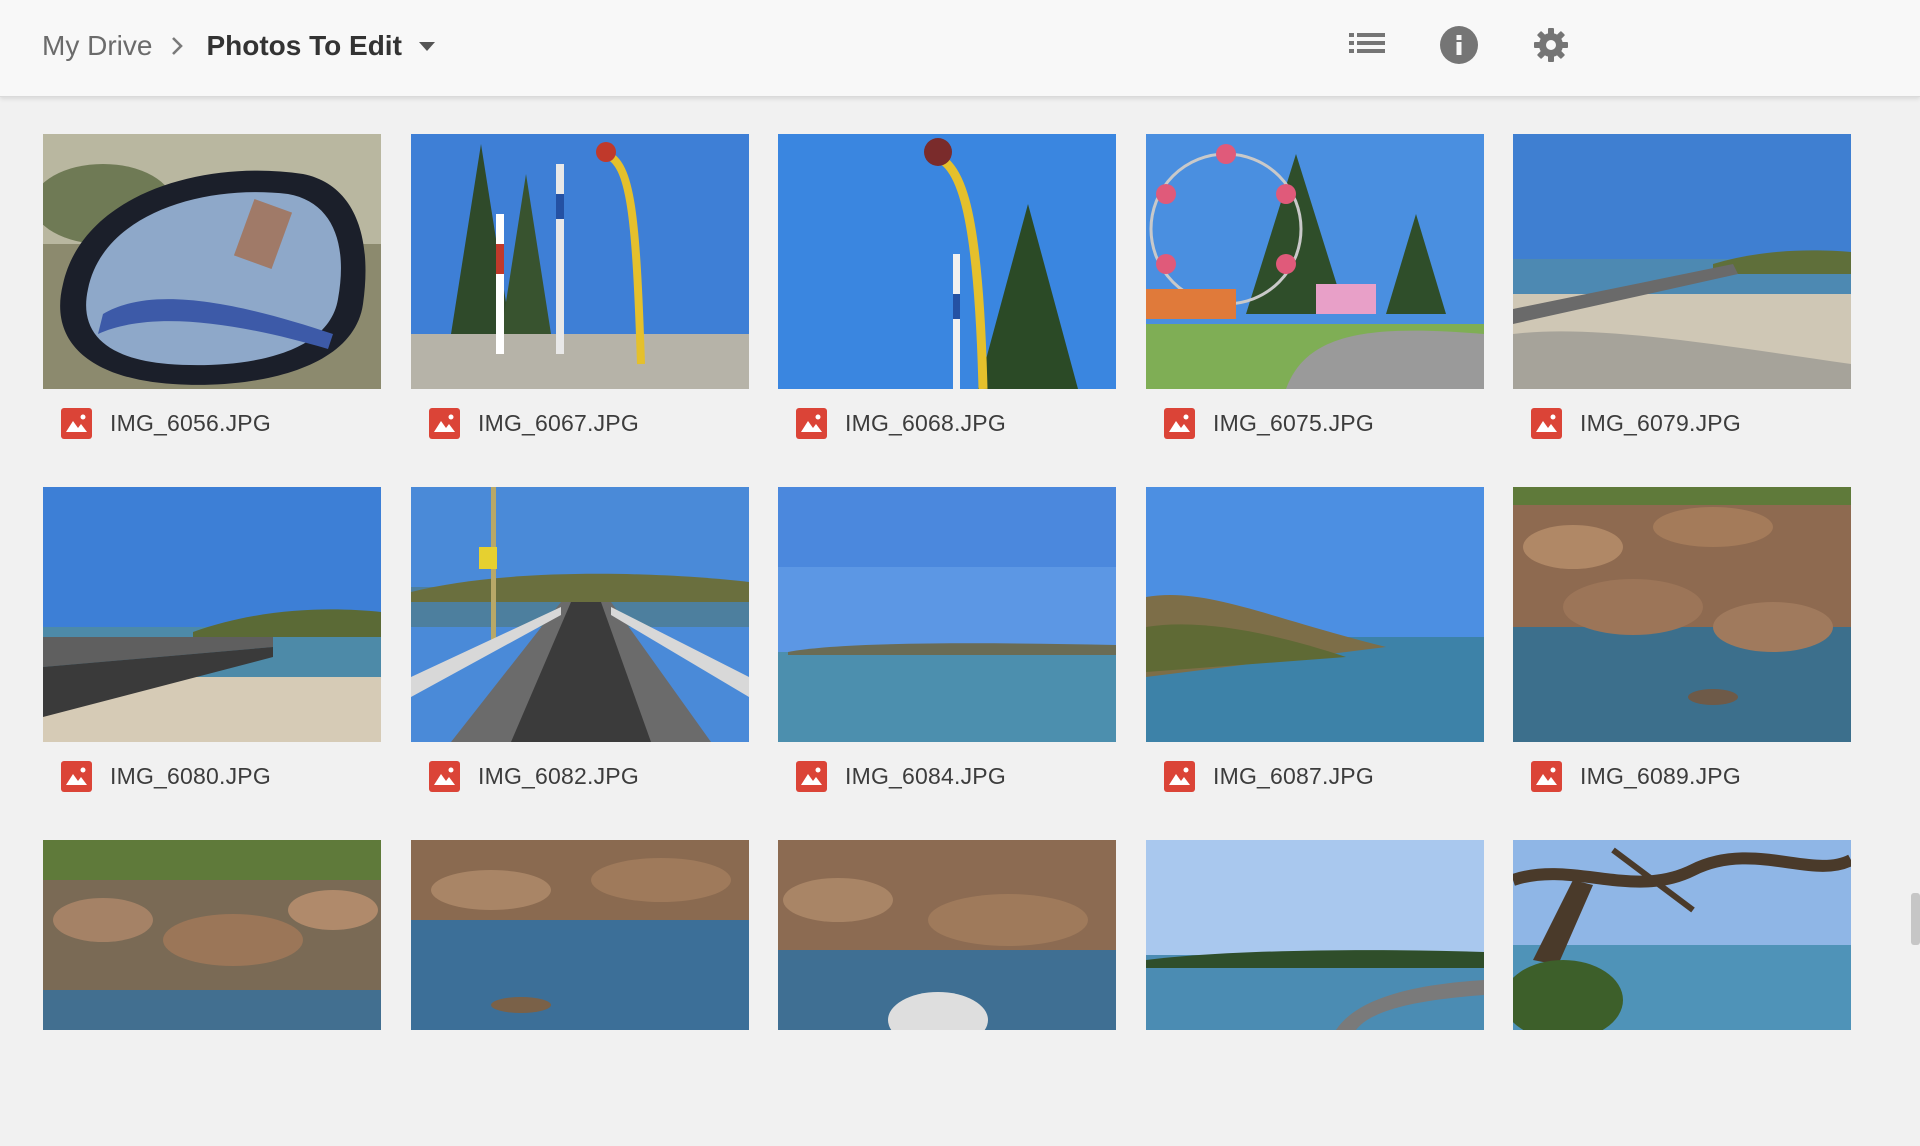 This screenshot has height=1146, width=1920. Describe the element at coordinates (97, 46) in the screenshot. I see `breadcrumb-my-drive: My Drive` at that location.